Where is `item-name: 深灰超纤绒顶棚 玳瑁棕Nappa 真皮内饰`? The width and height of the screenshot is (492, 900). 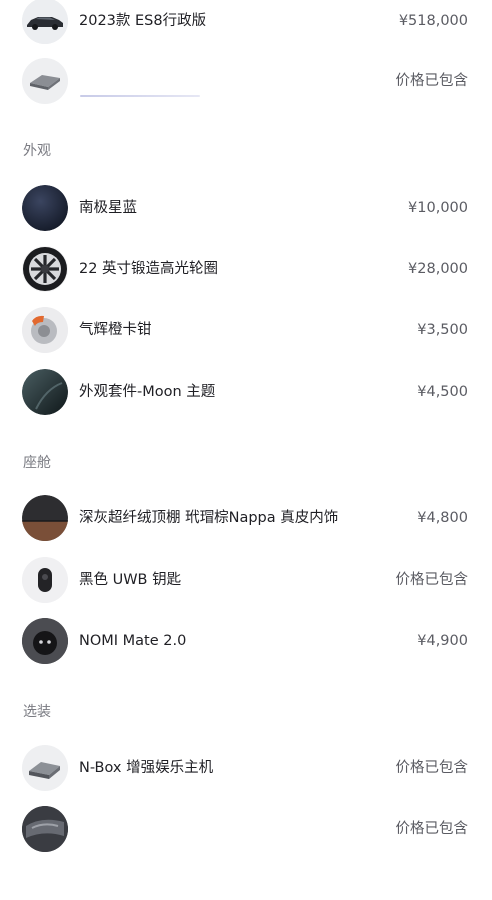 item-name: 深灰超纤绒顶棚 玳瑁棕Nappa 真皮内饰 is located at coordinates (209, 518).